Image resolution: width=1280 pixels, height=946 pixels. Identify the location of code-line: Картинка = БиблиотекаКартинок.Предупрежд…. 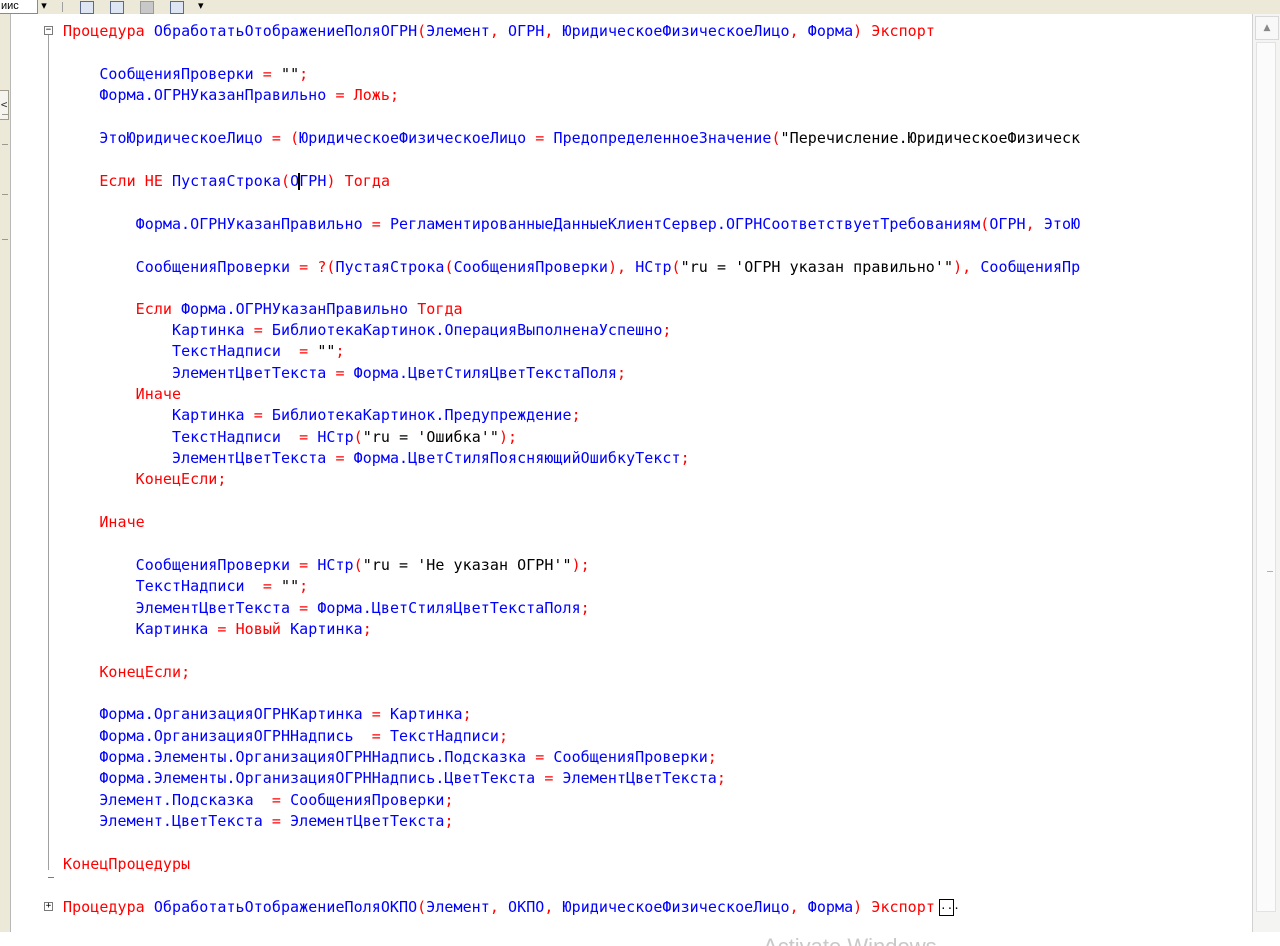
(322, 415).